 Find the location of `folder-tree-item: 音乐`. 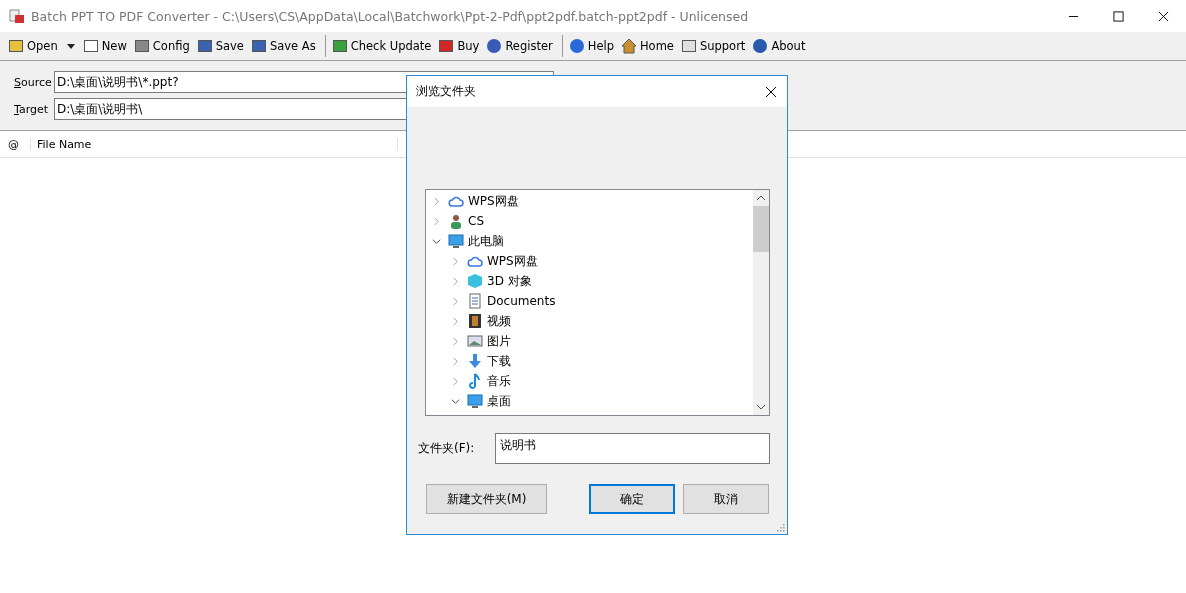

folder-tree-item: 音乐 is located at coordinates (499, 381).